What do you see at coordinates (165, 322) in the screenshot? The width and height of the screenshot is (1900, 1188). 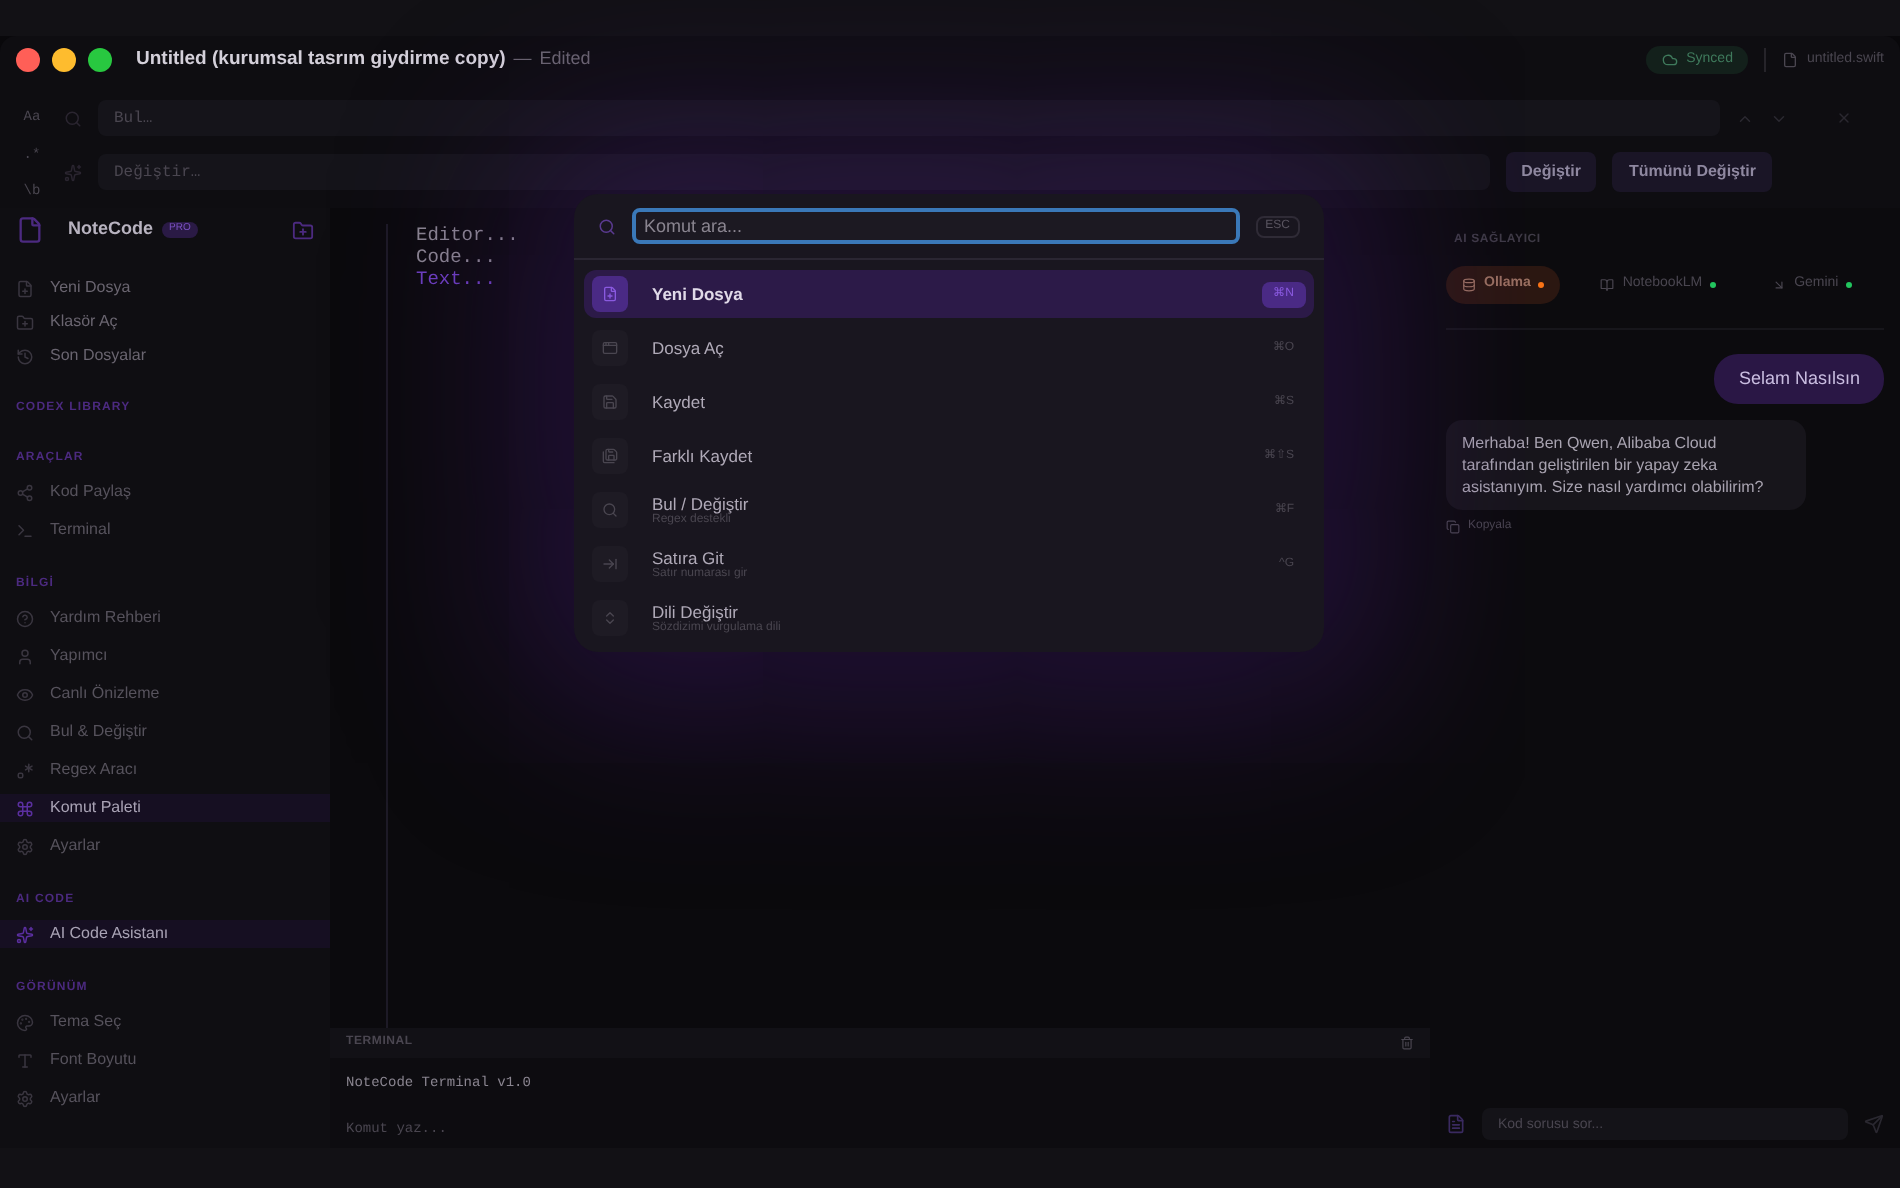 I see `sidebar-item: Klasör Aç` at bounding box center [165, 322].